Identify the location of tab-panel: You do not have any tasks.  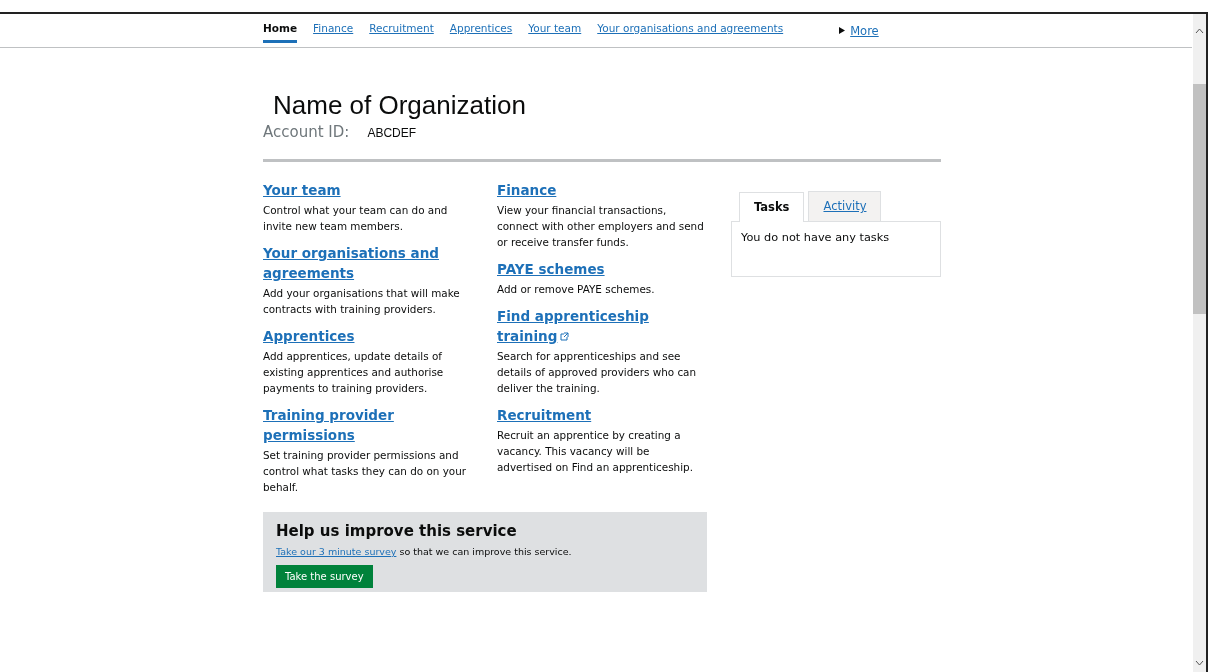
(836, 249).